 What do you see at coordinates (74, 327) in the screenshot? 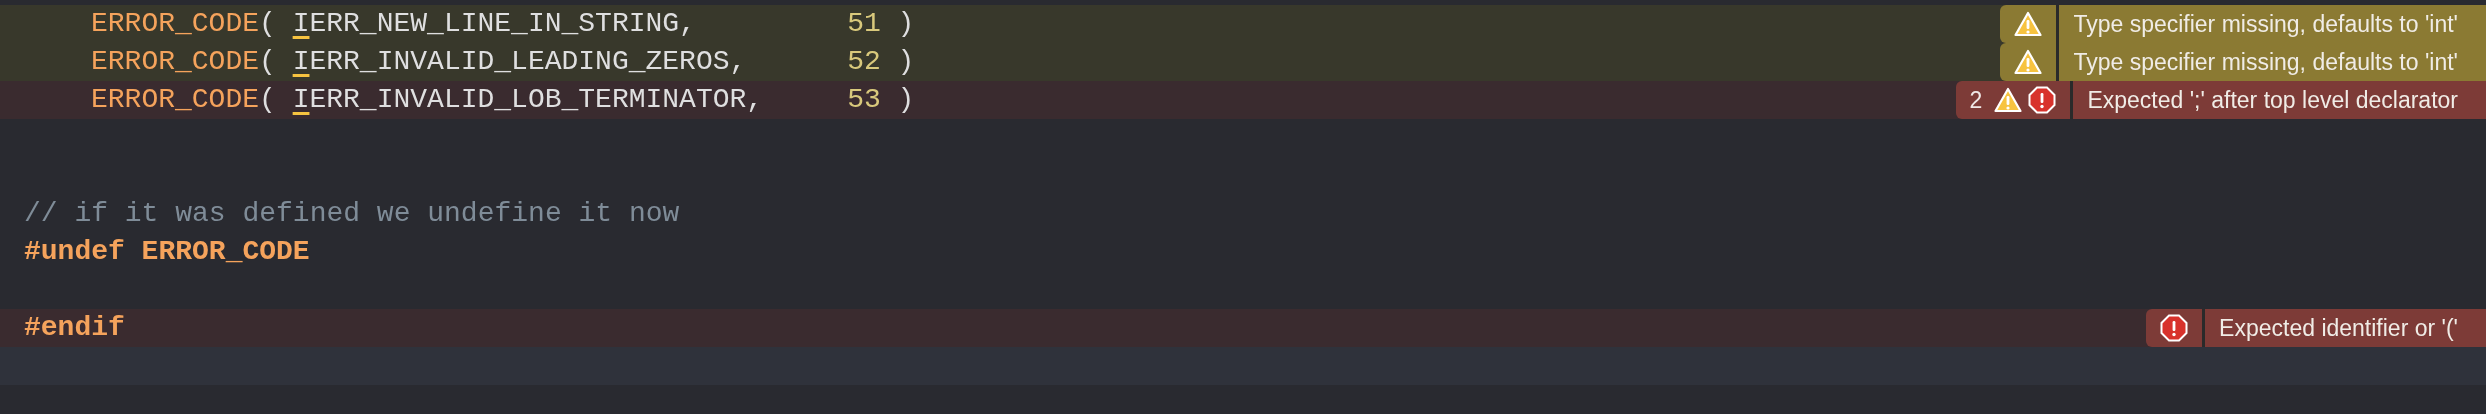
I see `preprocessor-directive: #endif` at bounding box center [74, 327].